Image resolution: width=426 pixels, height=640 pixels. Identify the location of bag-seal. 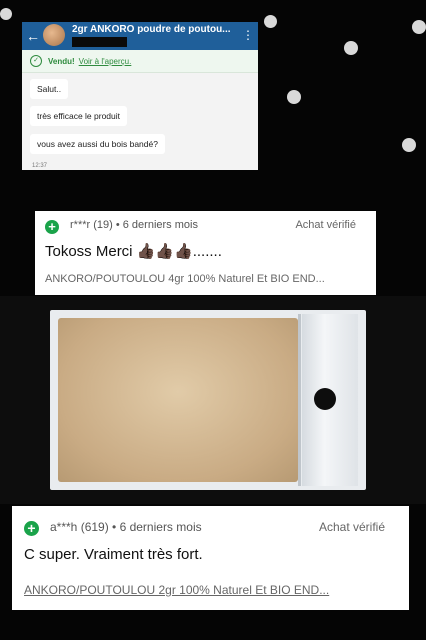
(299, 400).